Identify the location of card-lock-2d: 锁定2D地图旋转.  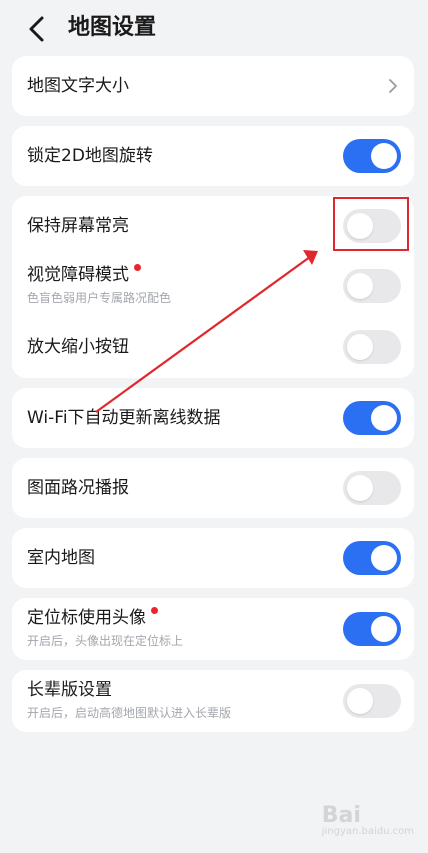
(213, 156).